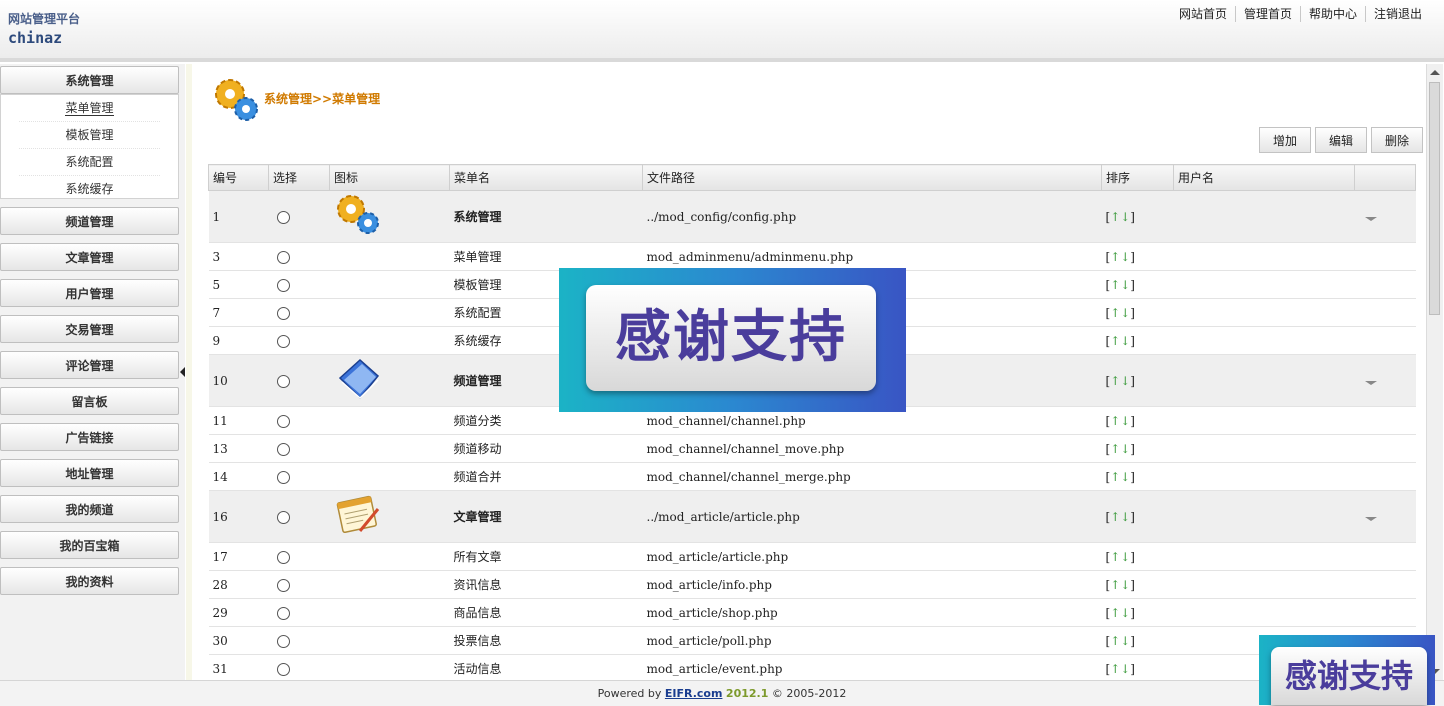  What do you see at coordinates (299, 177) in the screenshot?
I see `col-header-select: 选择` at bounding box center [299, 177].